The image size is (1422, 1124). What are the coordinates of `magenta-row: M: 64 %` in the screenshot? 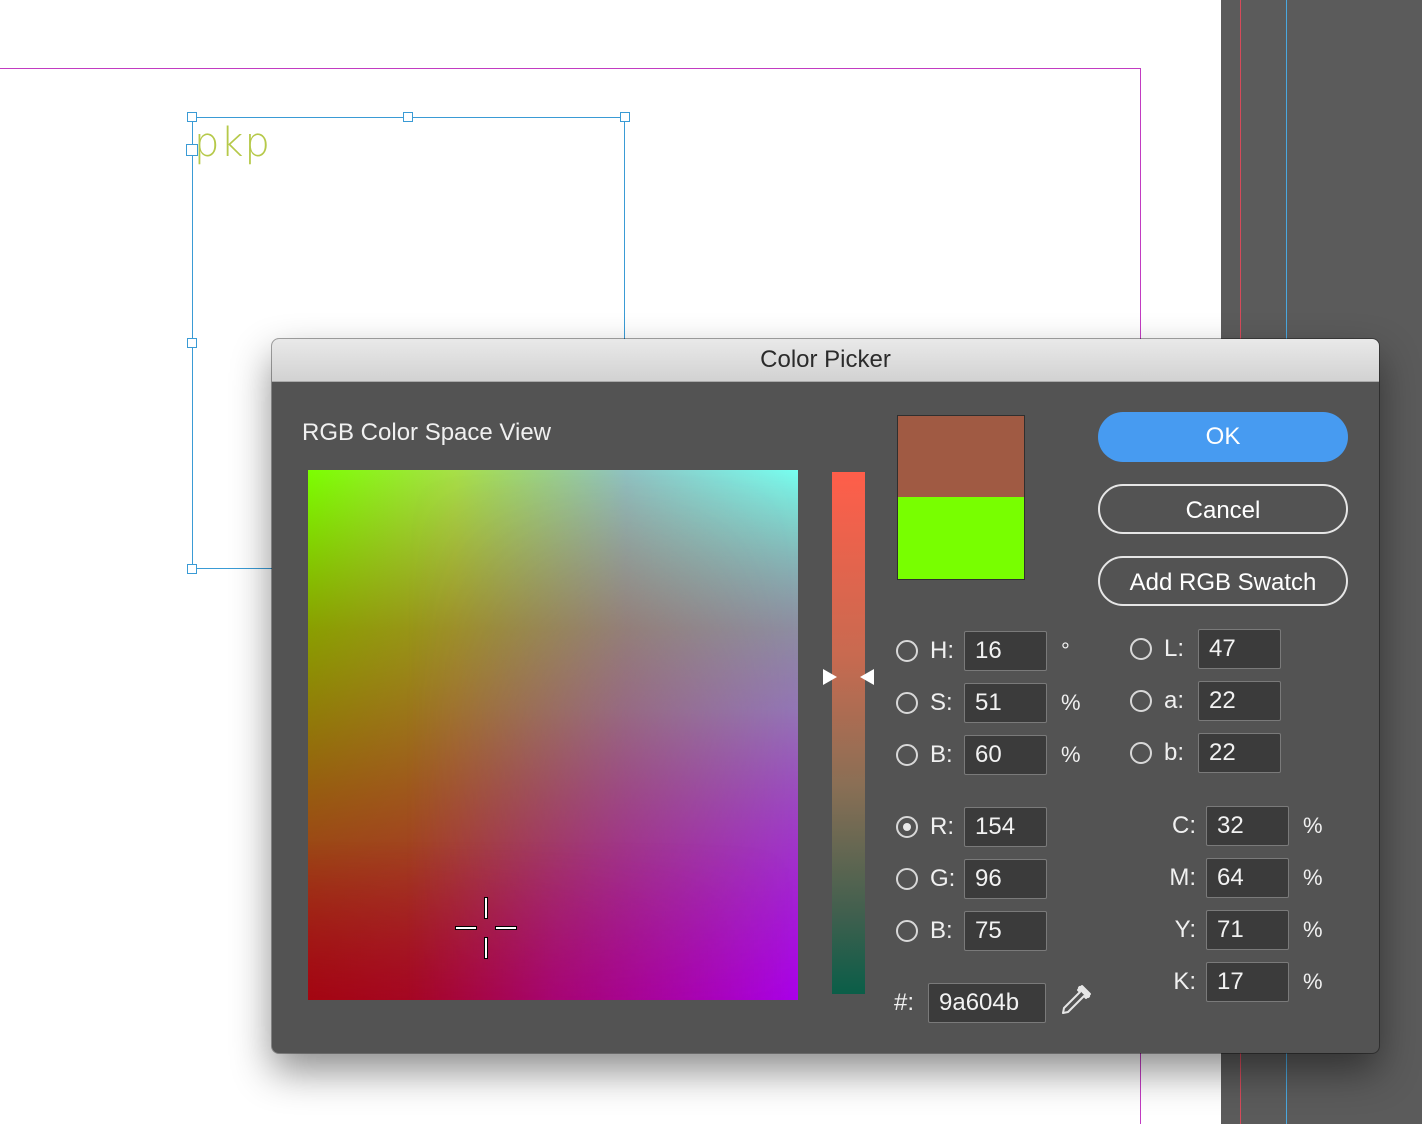 It's located at (1241, 878).